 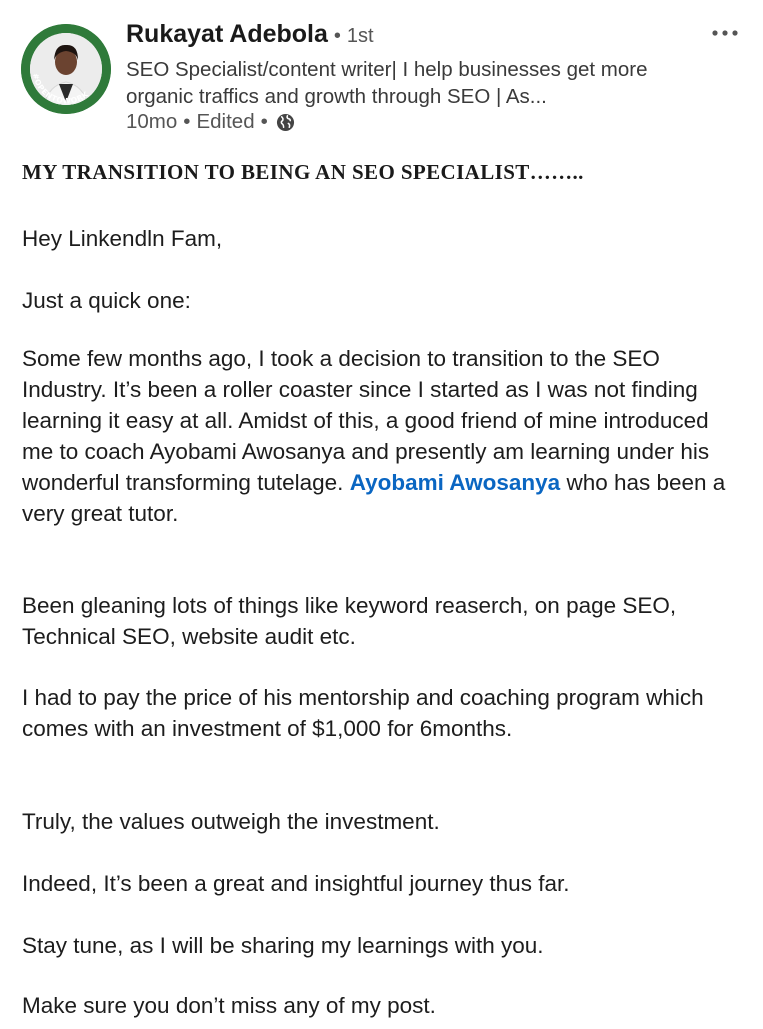 What do you see at coordinates (285, 122) in the screenshot?
I see `globe-icon` at bounding box center [285, 122].